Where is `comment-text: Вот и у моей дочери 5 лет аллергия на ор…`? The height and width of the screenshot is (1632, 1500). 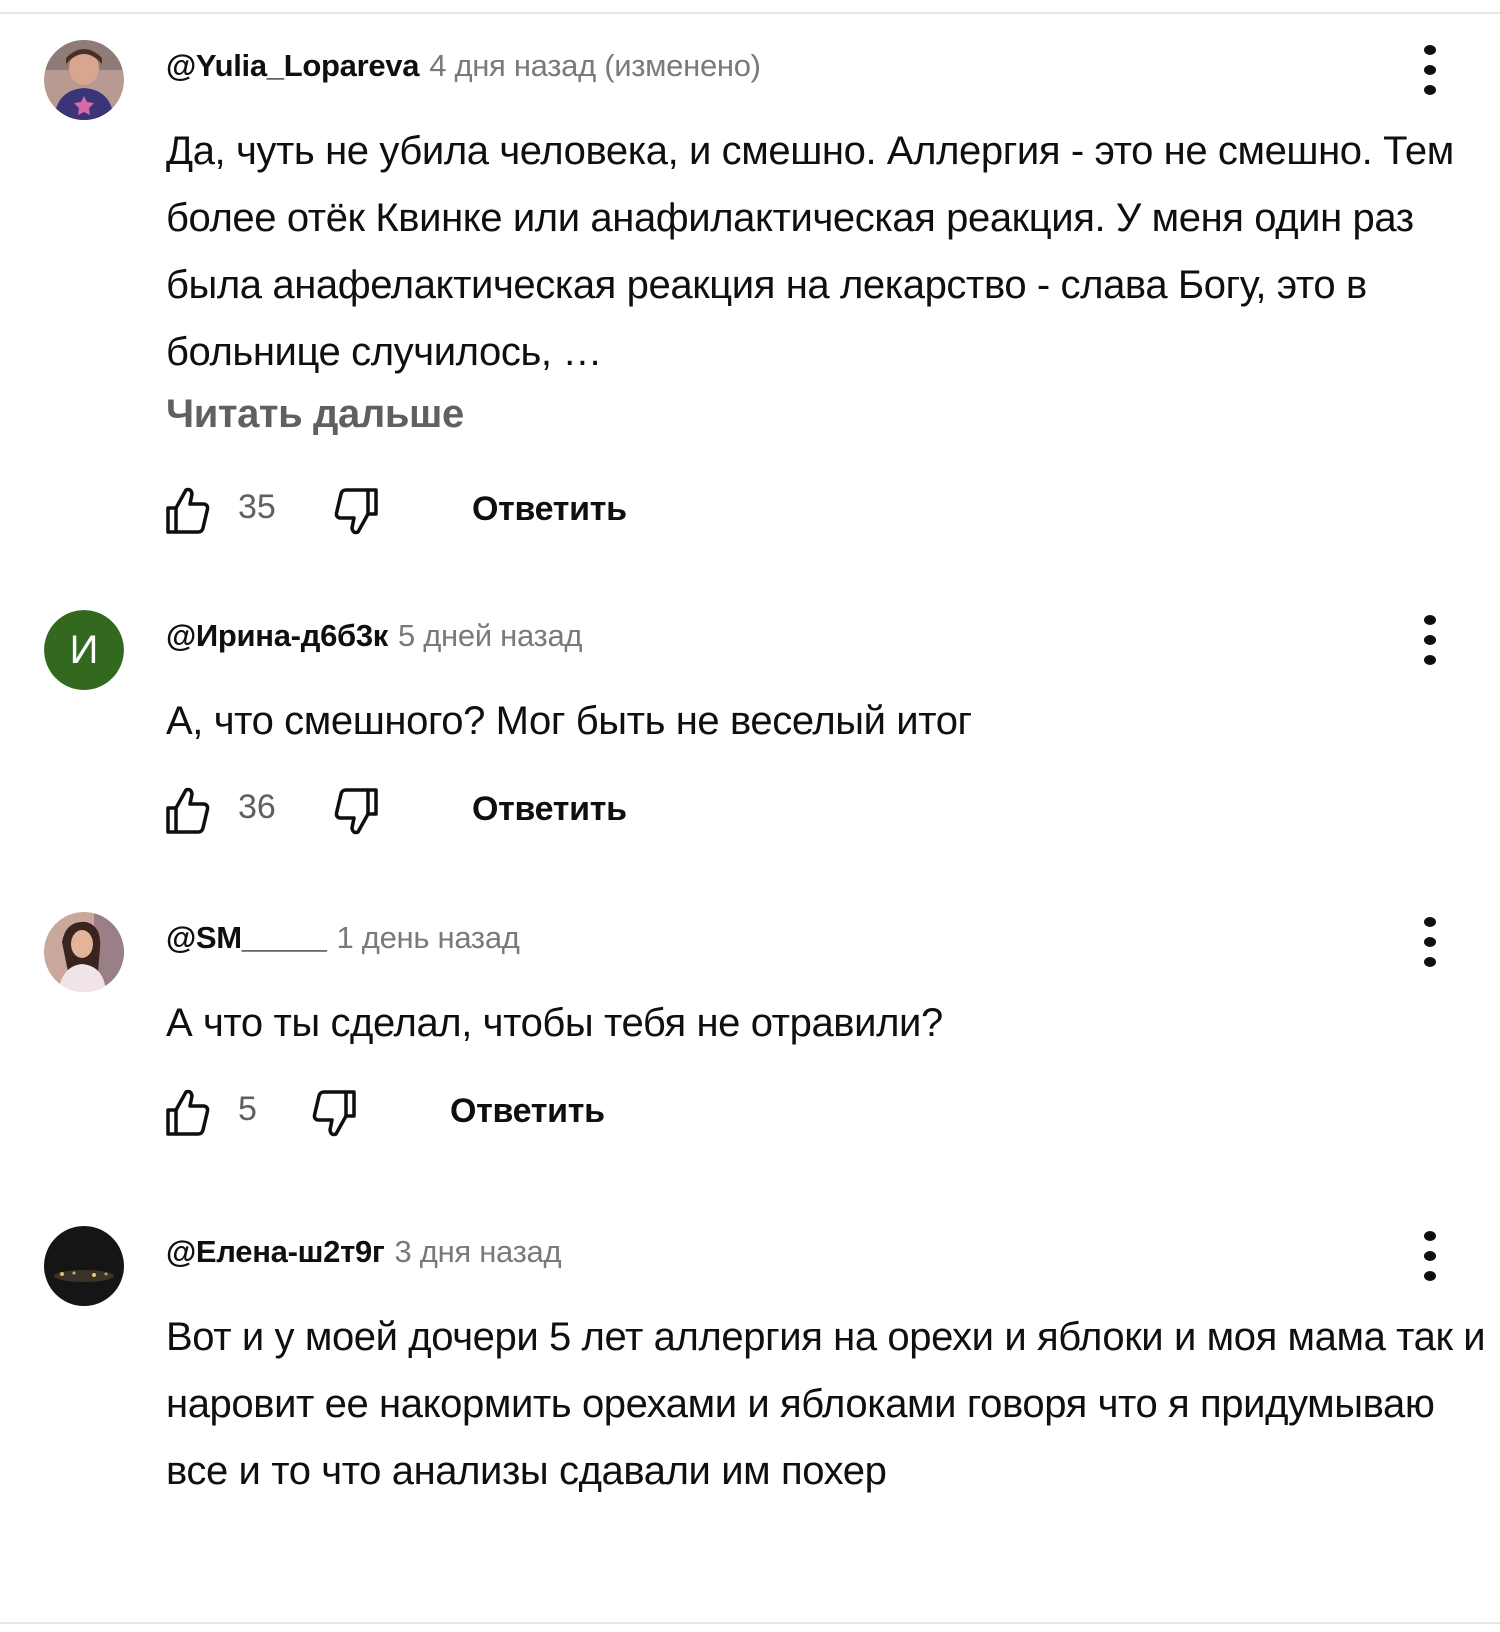 comment-text: Вот и у моей дочери 5 лет аллергия на ор… is located at coordinates (826, 1404).